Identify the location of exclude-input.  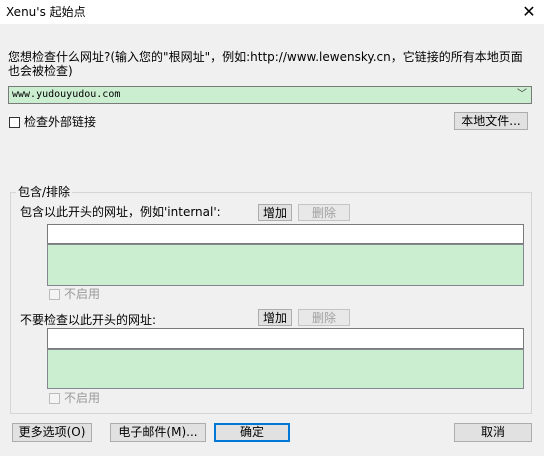
(285, 338).